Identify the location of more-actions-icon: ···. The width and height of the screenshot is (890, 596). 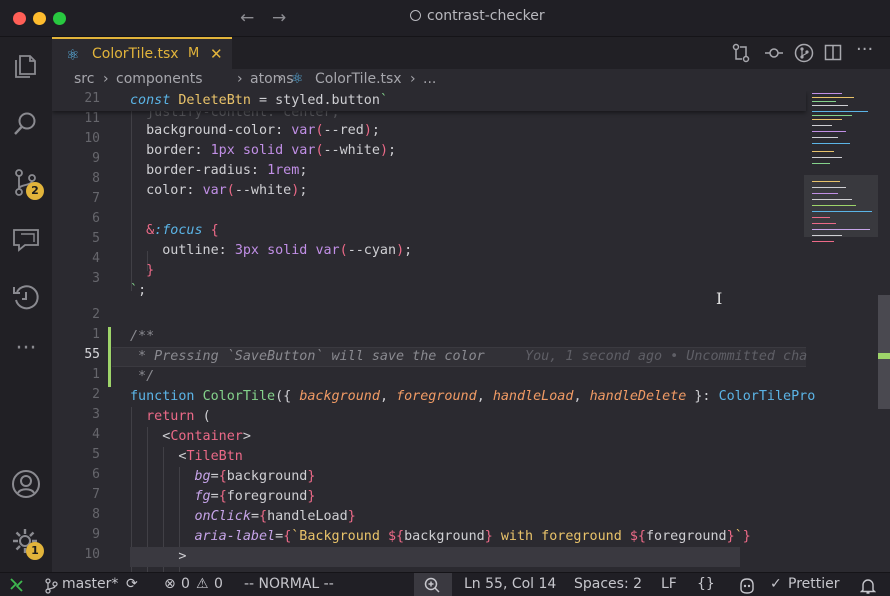
(864, 49).